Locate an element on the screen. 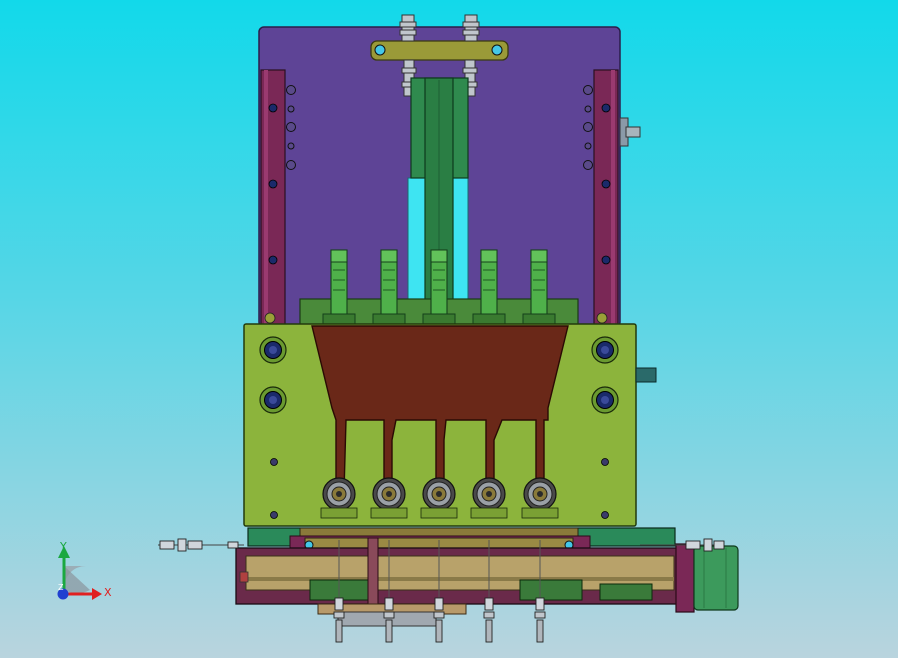 This screenshot has height=658, width=898. axis-y-label: Y is located at coordinates (63, 546).